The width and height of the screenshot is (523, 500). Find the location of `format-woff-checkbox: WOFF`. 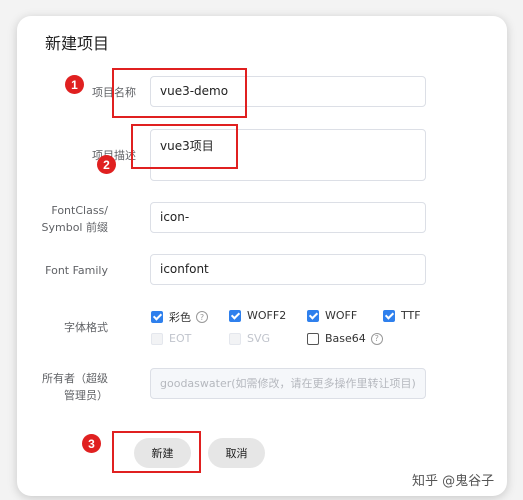

format-woff-checkbox: WOFF is located at coordinates (332, 315).